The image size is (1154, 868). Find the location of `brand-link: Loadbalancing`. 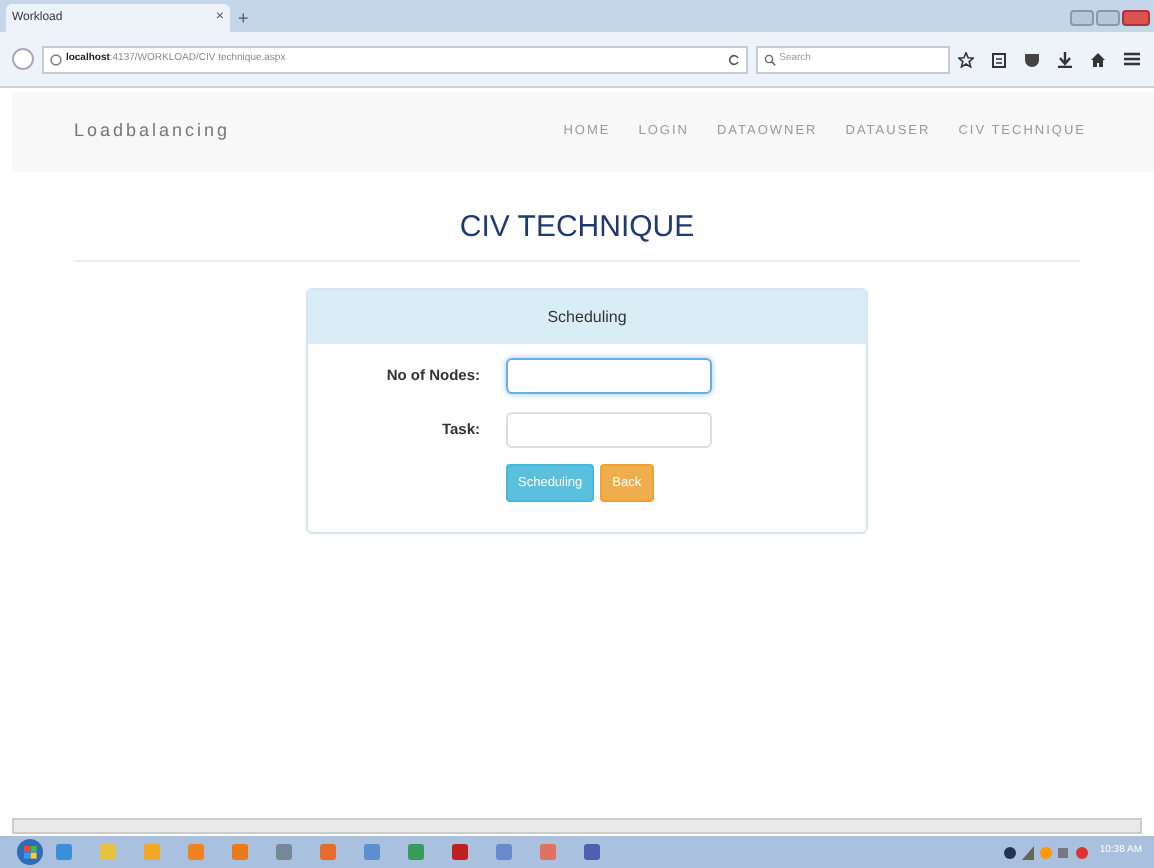

brand-link: Loadbalancing is located at coordinates (152, 132).